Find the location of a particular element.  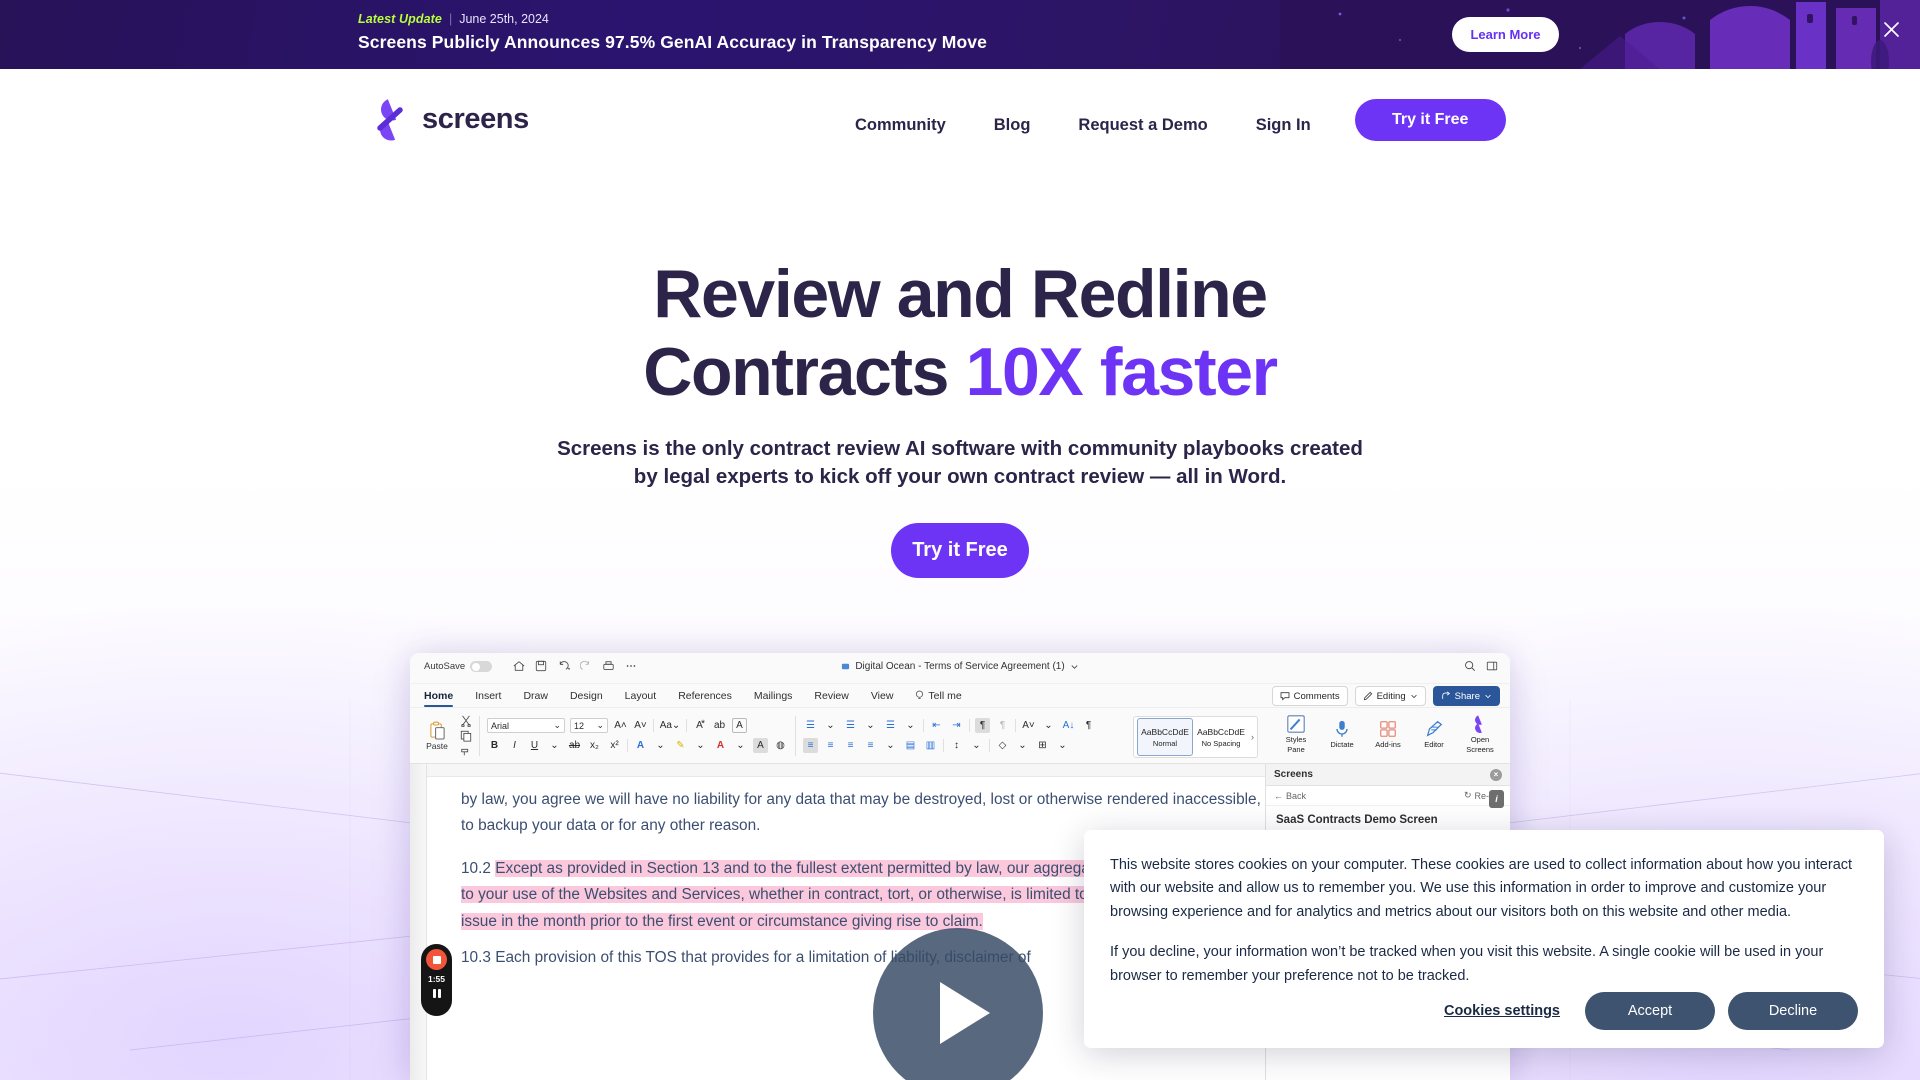

clear-formatting-button: ab is located at coordinates (719, 725).